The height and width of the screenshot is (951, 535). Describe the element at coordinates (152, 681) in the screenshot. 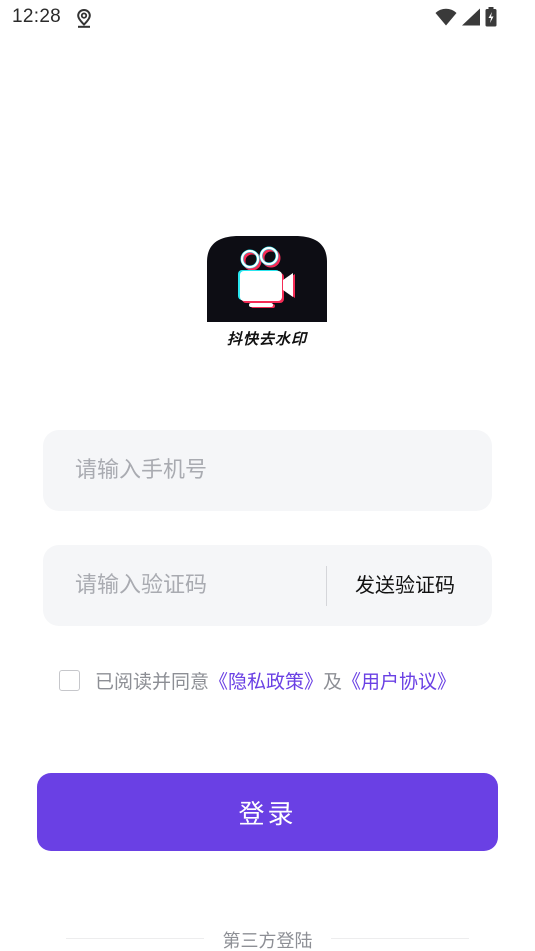

I see `agreement-prefix: 已阅读并同意` at that location.